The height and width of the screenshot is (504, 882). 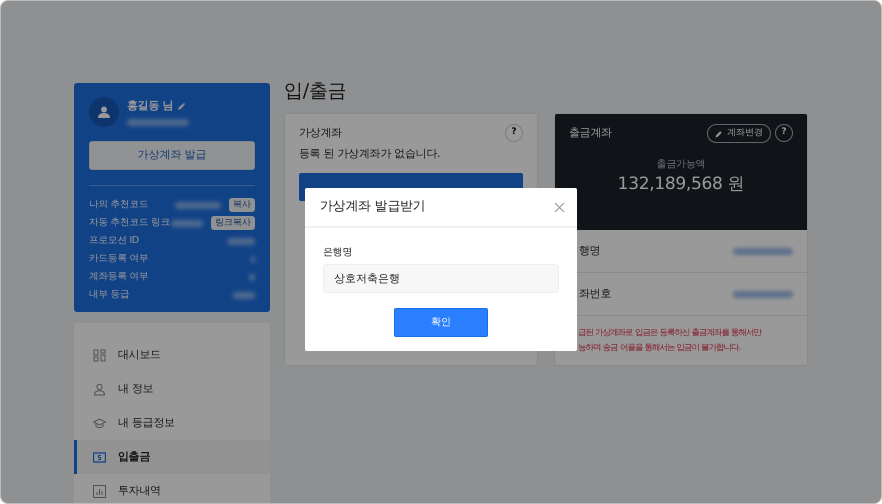 What do you see at coordinates (659, 347) in the screenshot?
I see `notice-text: 능하며 송금 어플을 통해서는 입금이 불가합니다.` at bounding box center [659, 347].